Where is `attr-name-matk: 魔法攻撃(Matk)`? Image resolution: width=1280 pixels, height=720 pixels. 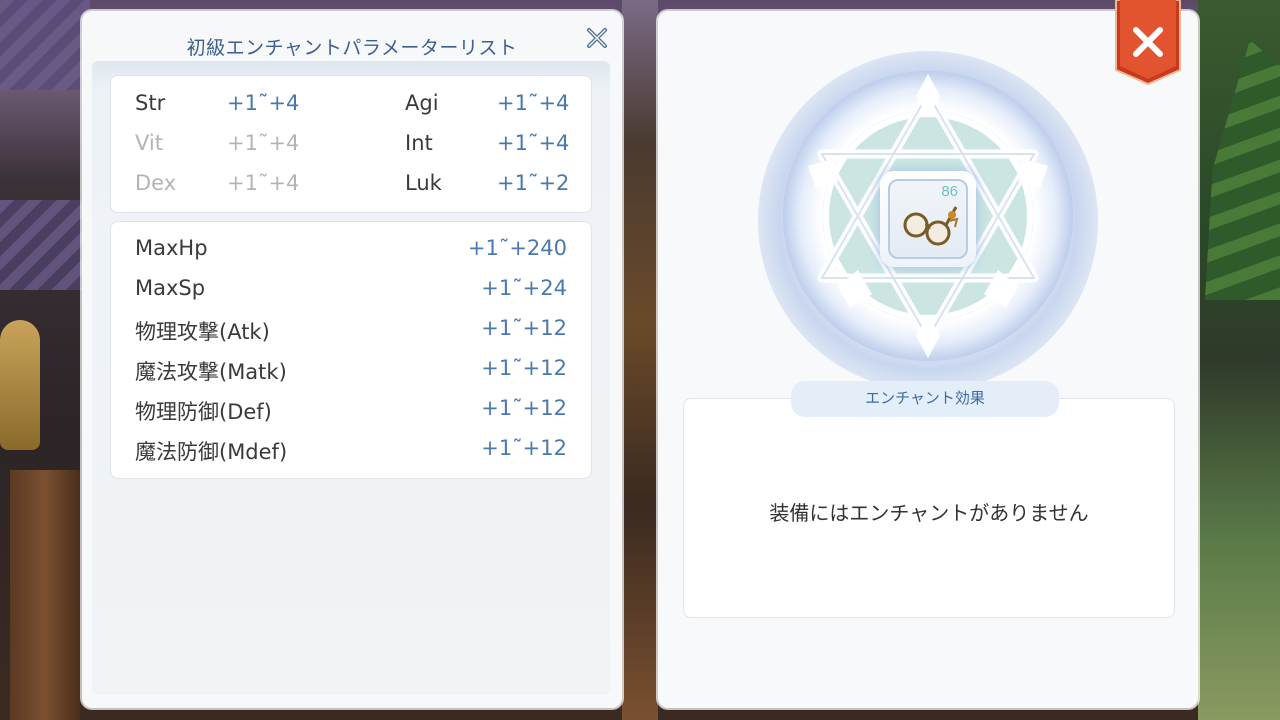 attr-name-matk: 魔法攻撃(Matk) is located at coordinates (211, 372).